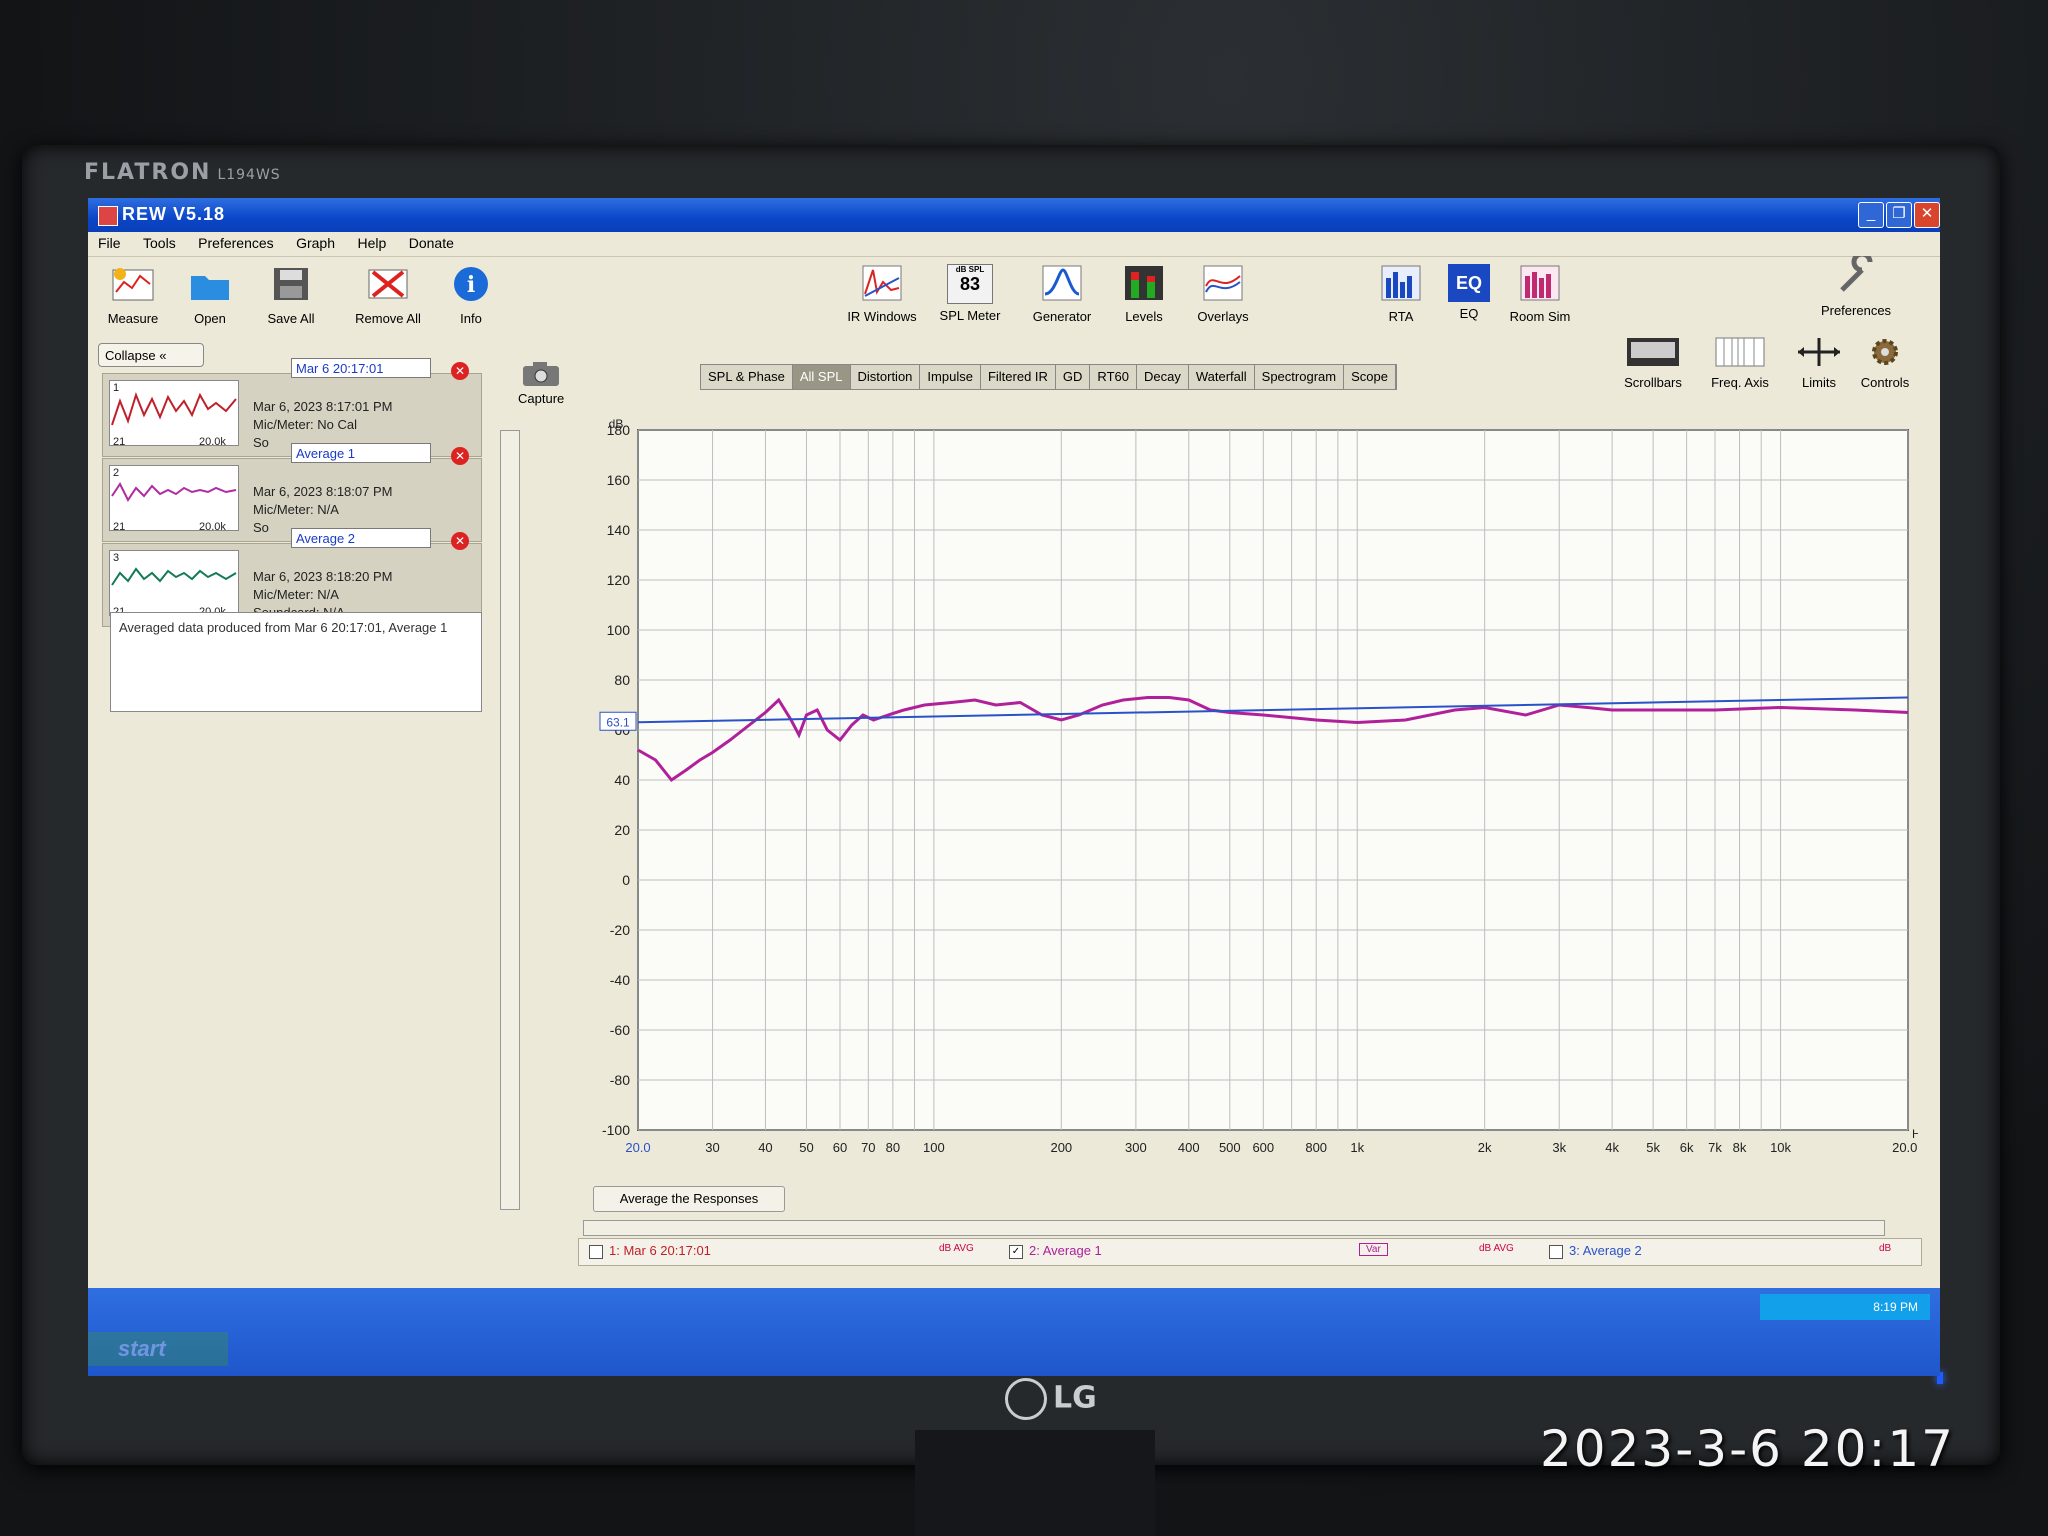 This screenshot has height=1536, width=2048. Describe the element at coordinates (291, 284) in the screenshot. I see `save-all-icon` at that location.